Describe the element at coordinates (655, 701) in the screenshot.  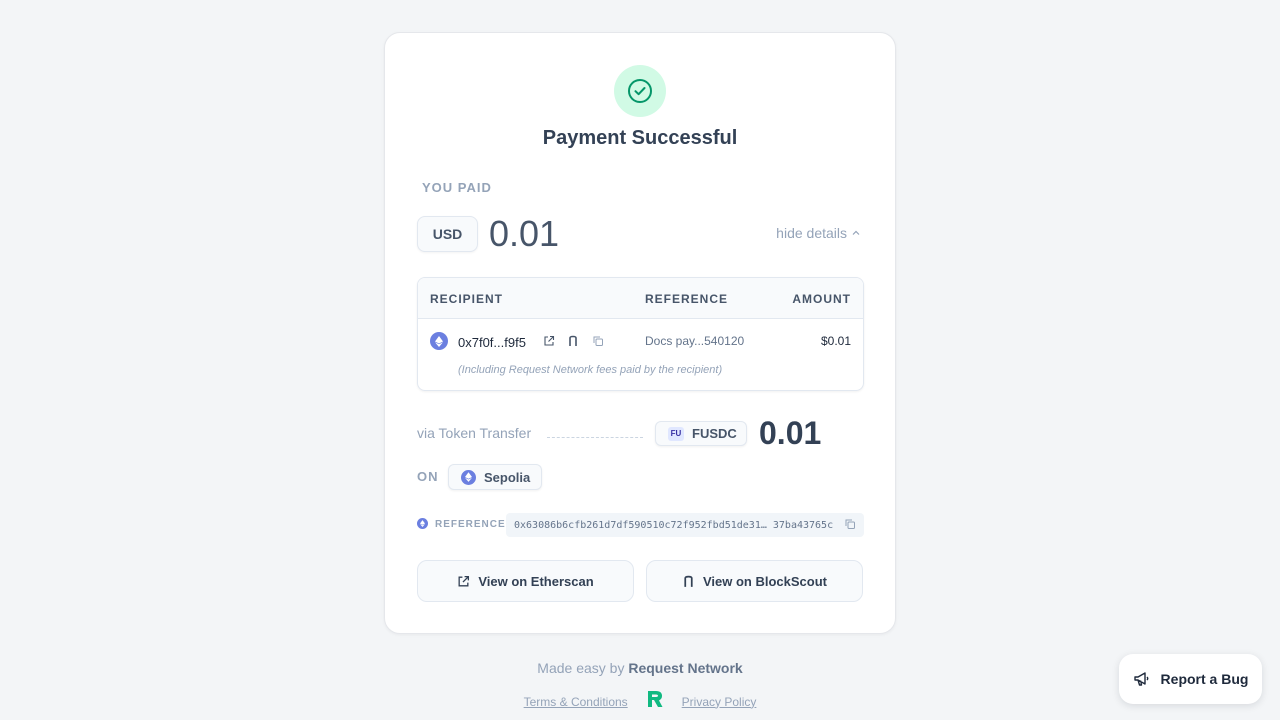
I see `request-network-logo-icon` at that location.